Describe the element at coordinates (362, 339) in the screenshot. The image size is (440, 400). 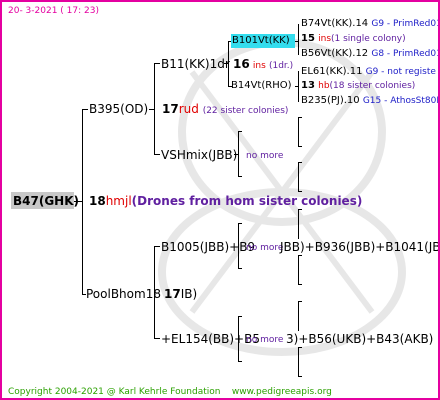
I see `el154-drones: 3)+B56(UKB)+B43(AKB) +B44` at that location.